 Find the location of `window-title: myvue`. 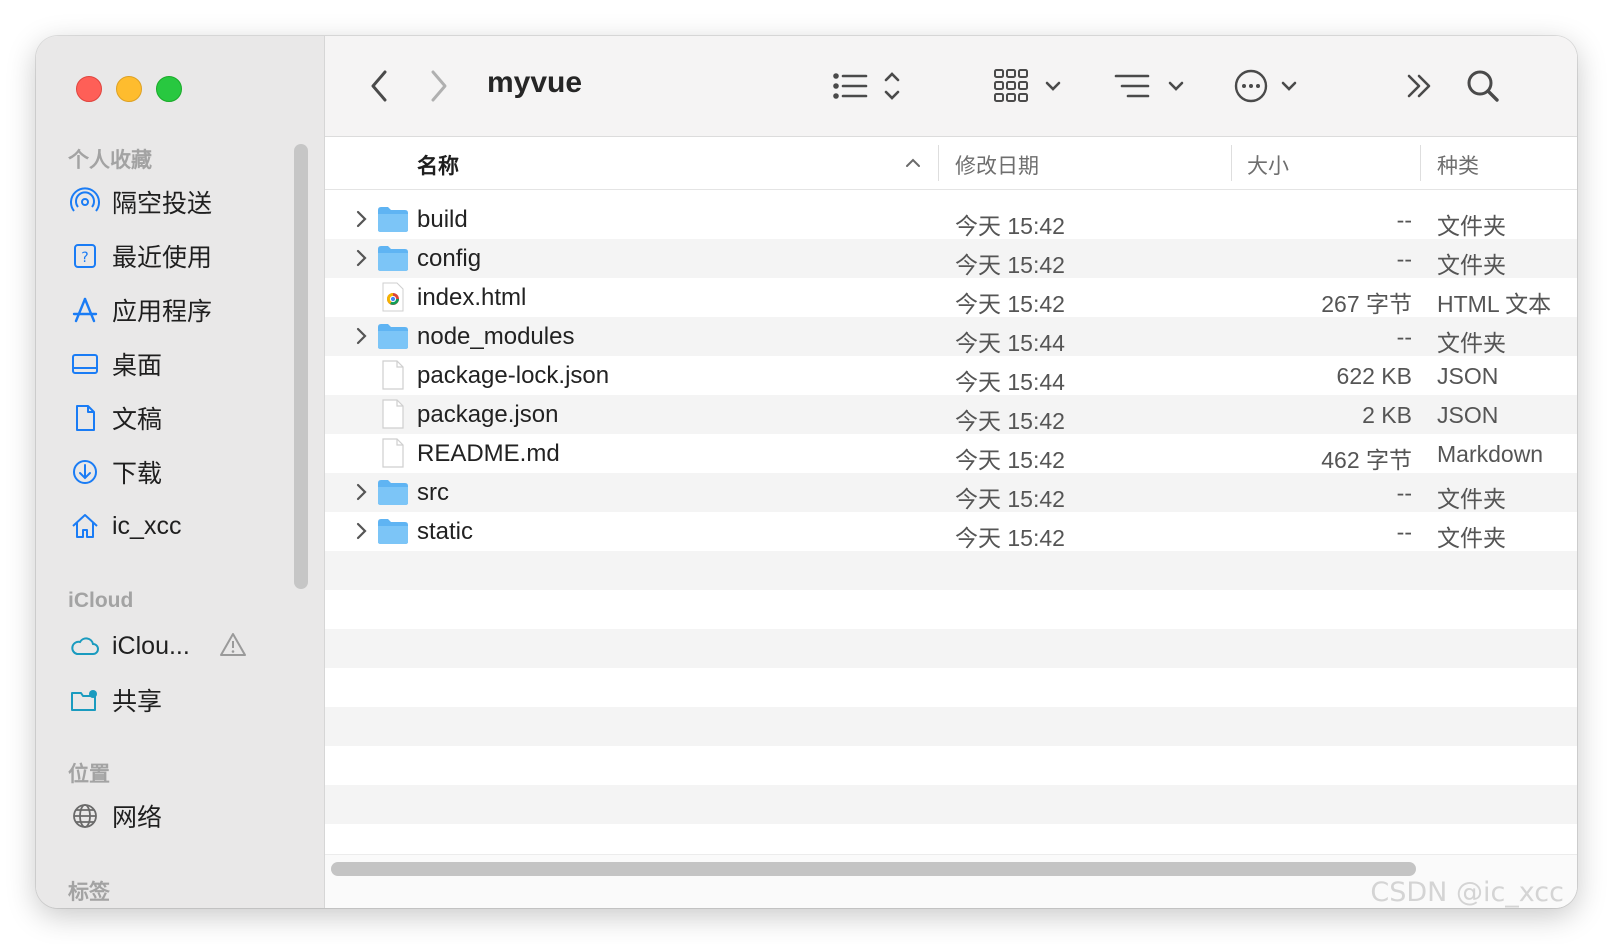

window-title: myvue is located at coordinates (535, 82).